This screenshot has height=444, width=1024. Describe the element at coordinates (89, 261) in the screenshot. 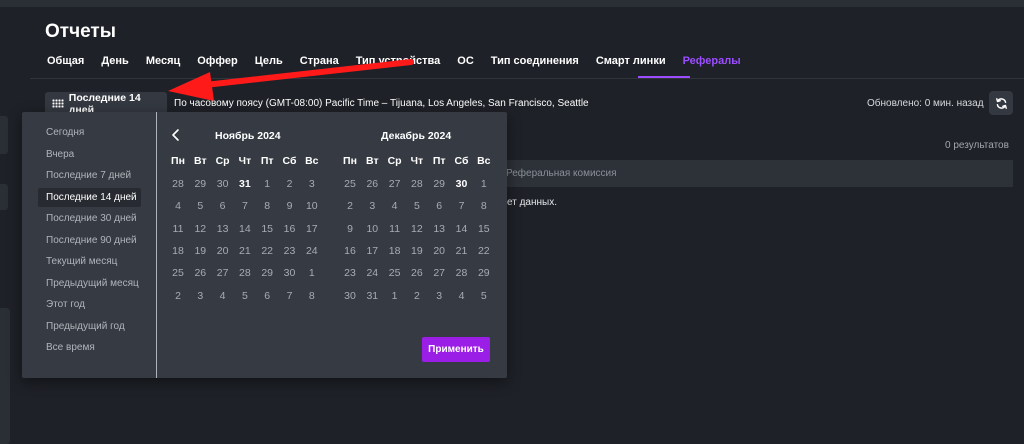

I see `preset-item: Текущий месяц` at that location.